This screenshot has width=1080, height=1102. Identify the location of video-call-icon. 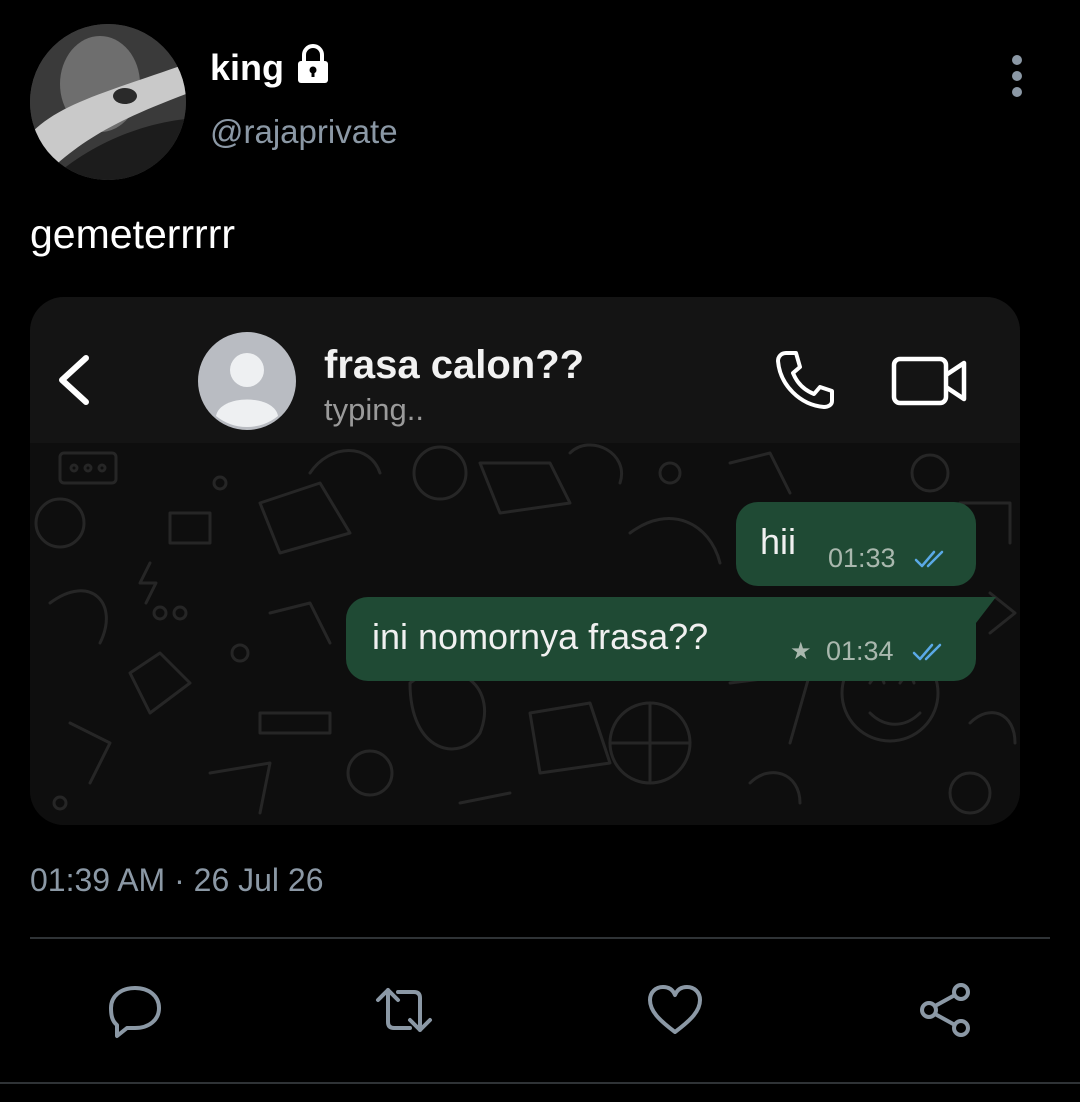
(929, 381).